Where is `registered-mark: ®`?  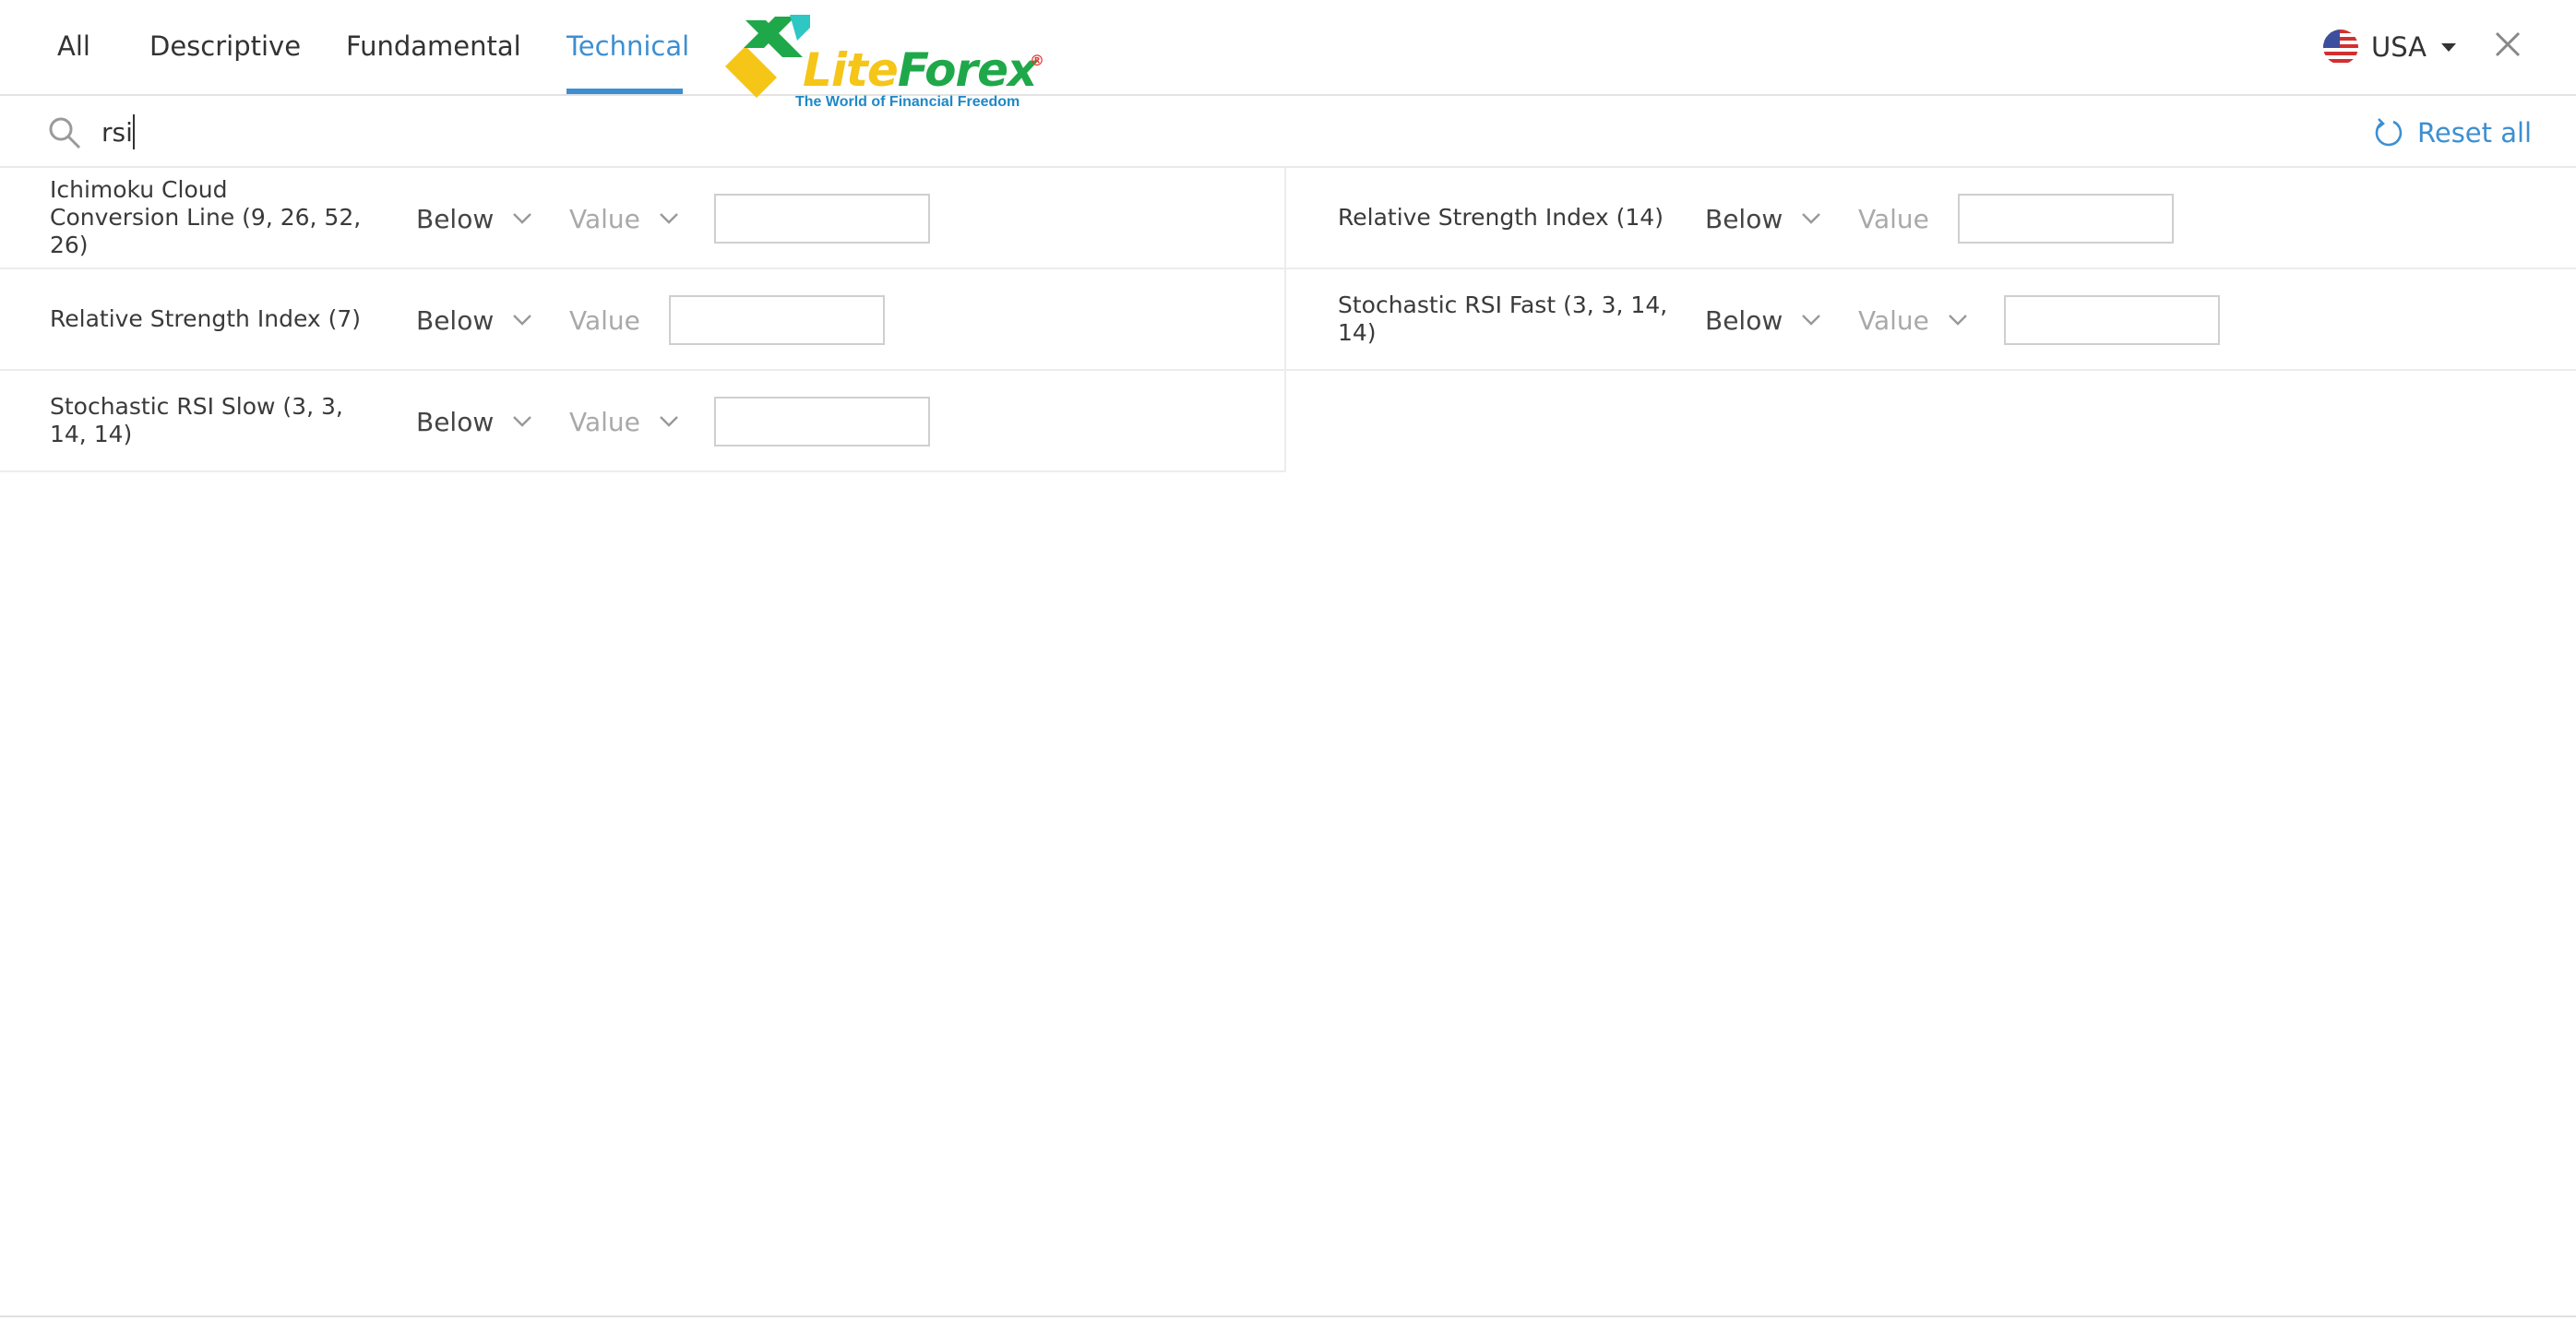
registered-mark: ® is located at coordinates (1037, 60).